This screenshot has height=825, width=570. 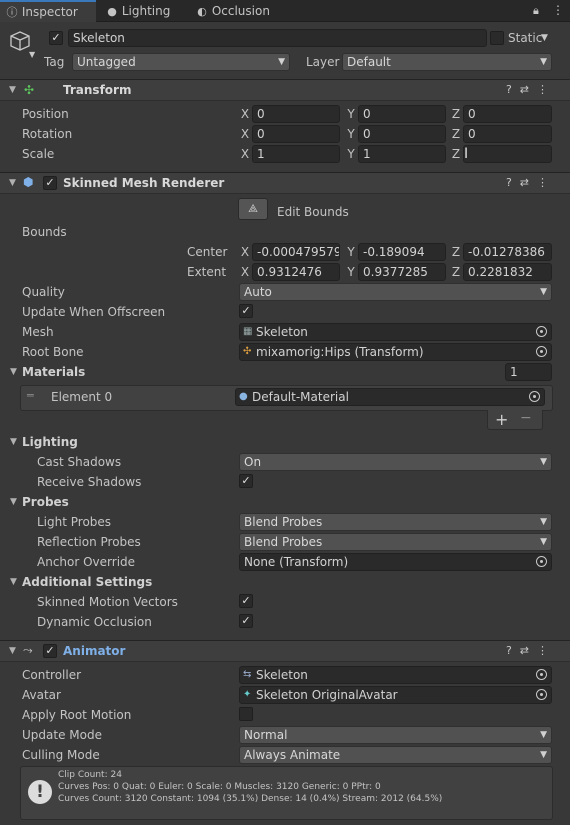 What do you see at coordinates (246, 714) in the screenshot?
I see `apply-root-motion-checkbox` at bounding box center [246, 714].